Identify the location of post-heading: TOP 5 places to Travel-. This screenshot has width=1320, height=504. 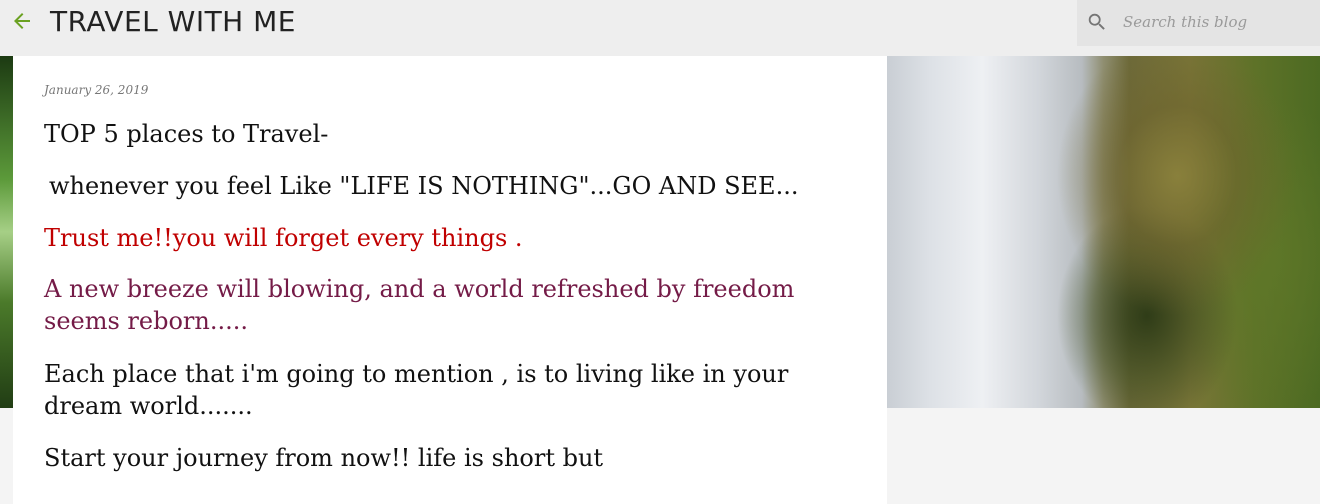
(186, 134).